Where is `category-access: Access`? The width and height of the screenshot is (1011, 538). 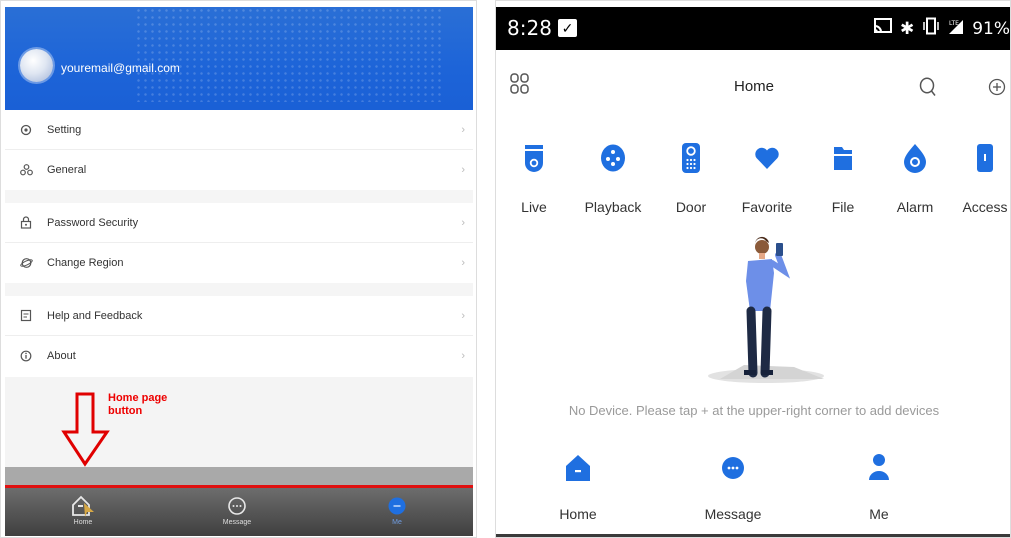 category-access: Access is located at coordinates (979, 177).